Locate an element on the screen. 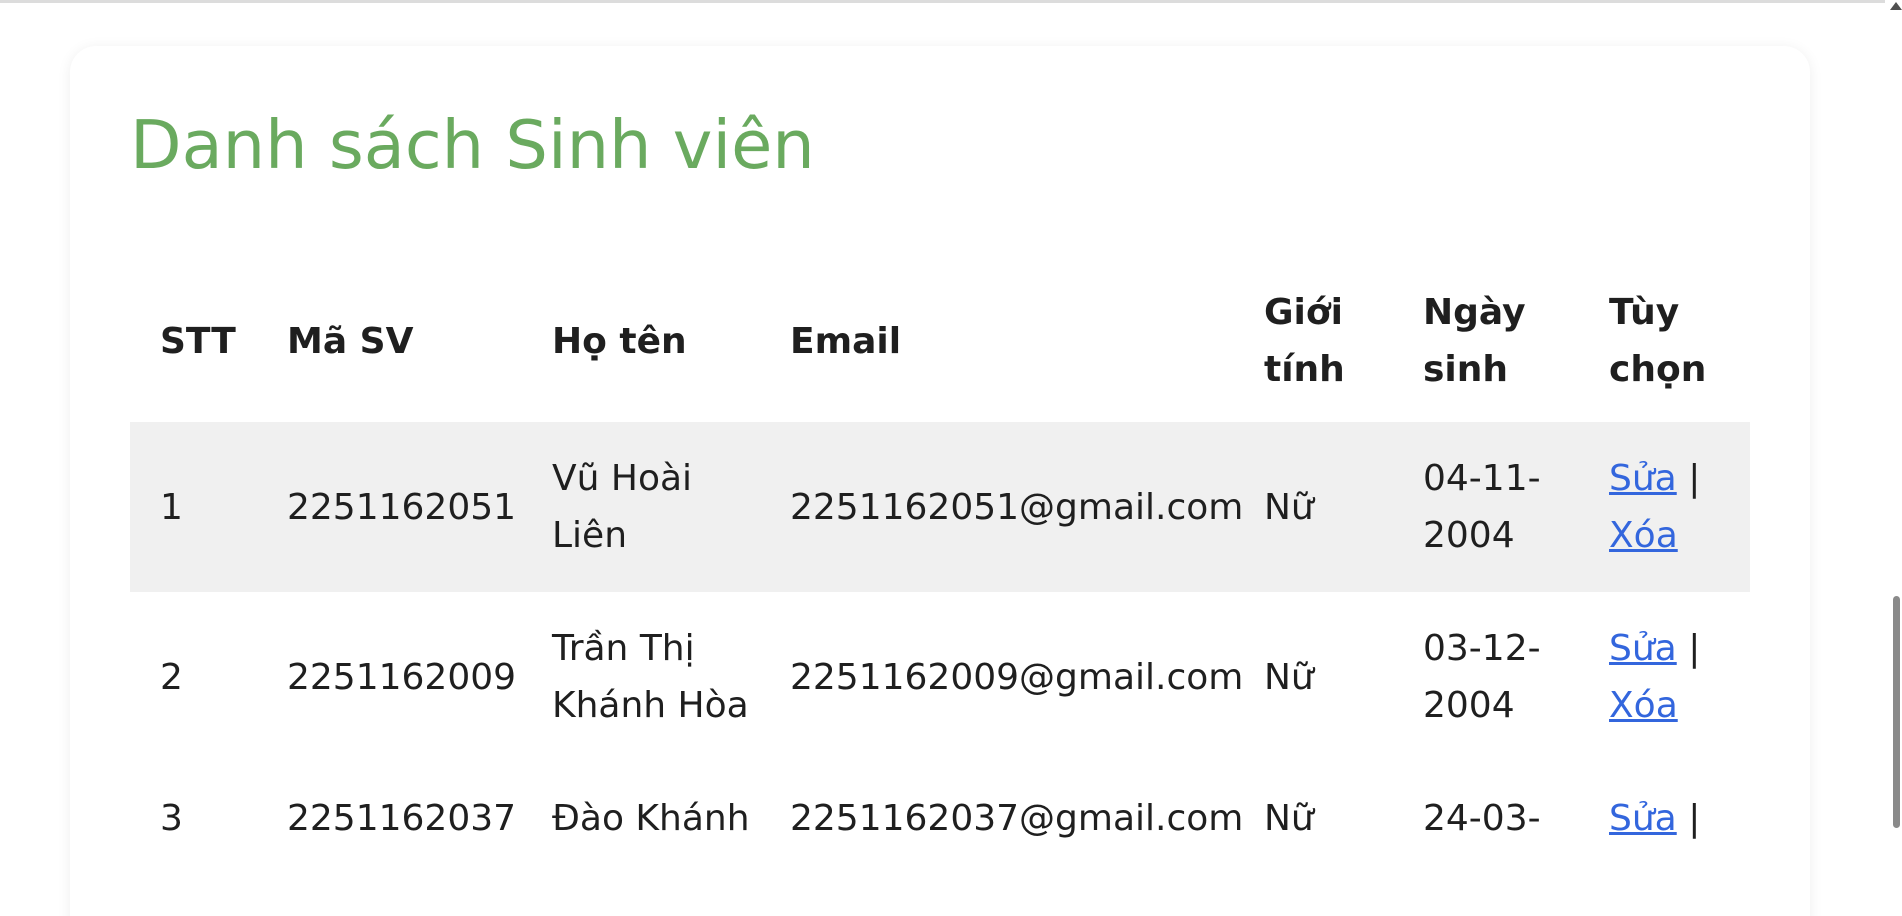 The height and width of the screenshot is (916, 1902). cell-stt: 3 is located at coordinates (171, 818).